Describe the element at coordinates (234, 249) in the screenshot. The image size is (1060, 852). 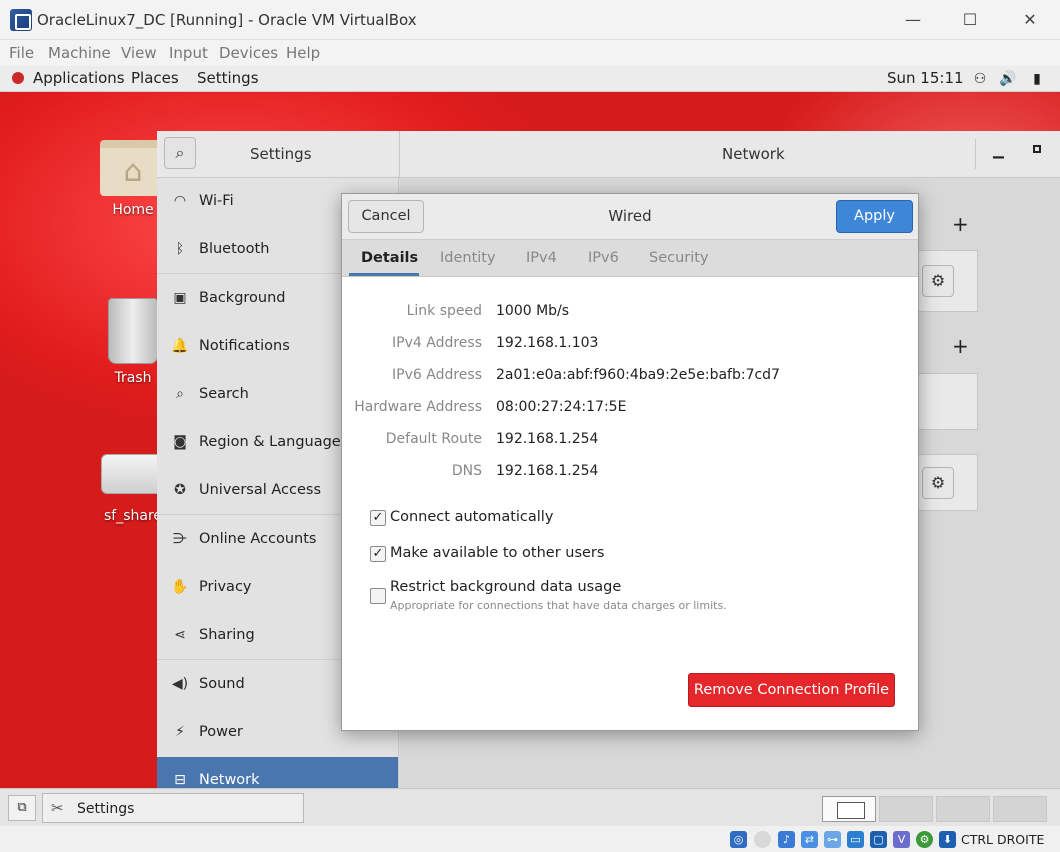
I see `sidebar-item-label: Bluetooth` at that location.